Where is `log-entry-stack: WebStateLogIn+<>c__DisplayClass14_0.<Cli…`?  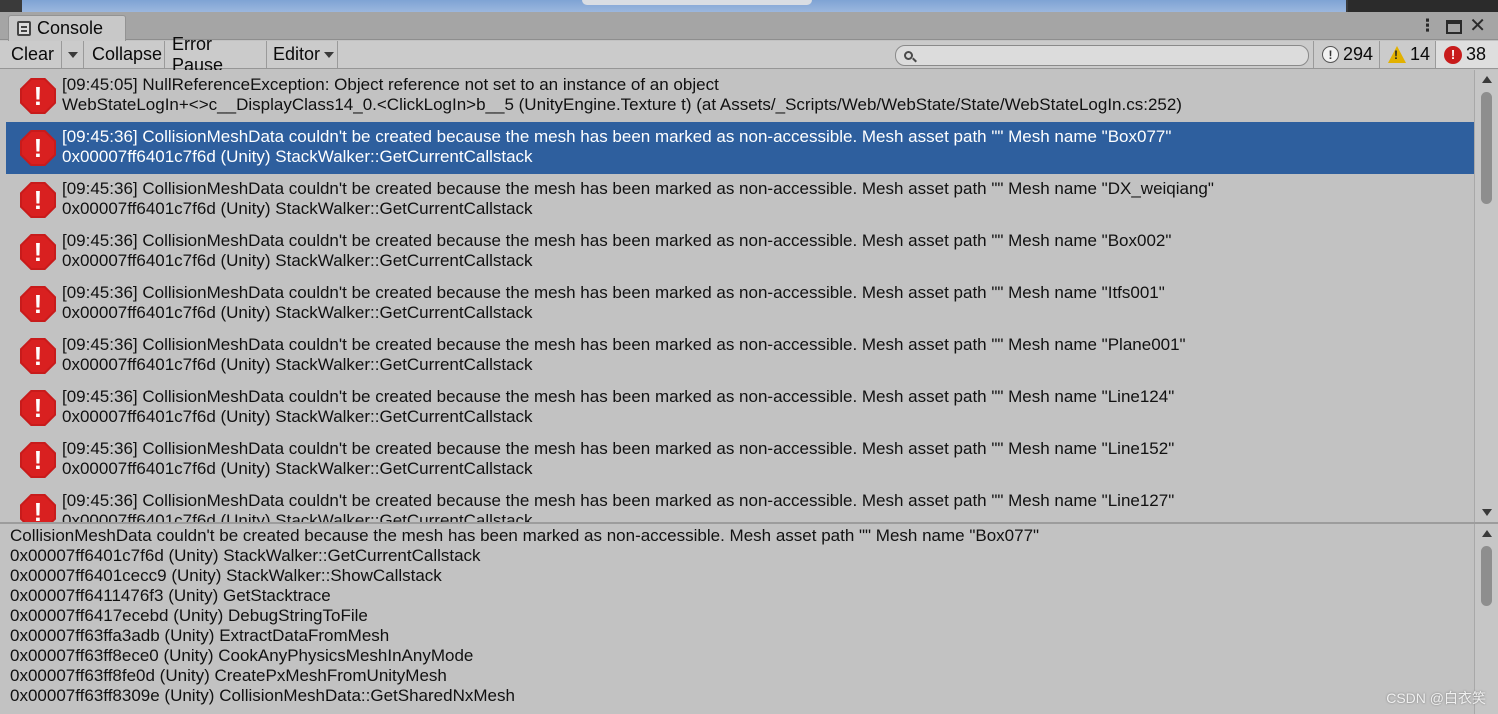 log-entry-stack: WebStateLogIn+<>c__DisplayClass14_0.<Cli… is located at coordinates (622, 104).